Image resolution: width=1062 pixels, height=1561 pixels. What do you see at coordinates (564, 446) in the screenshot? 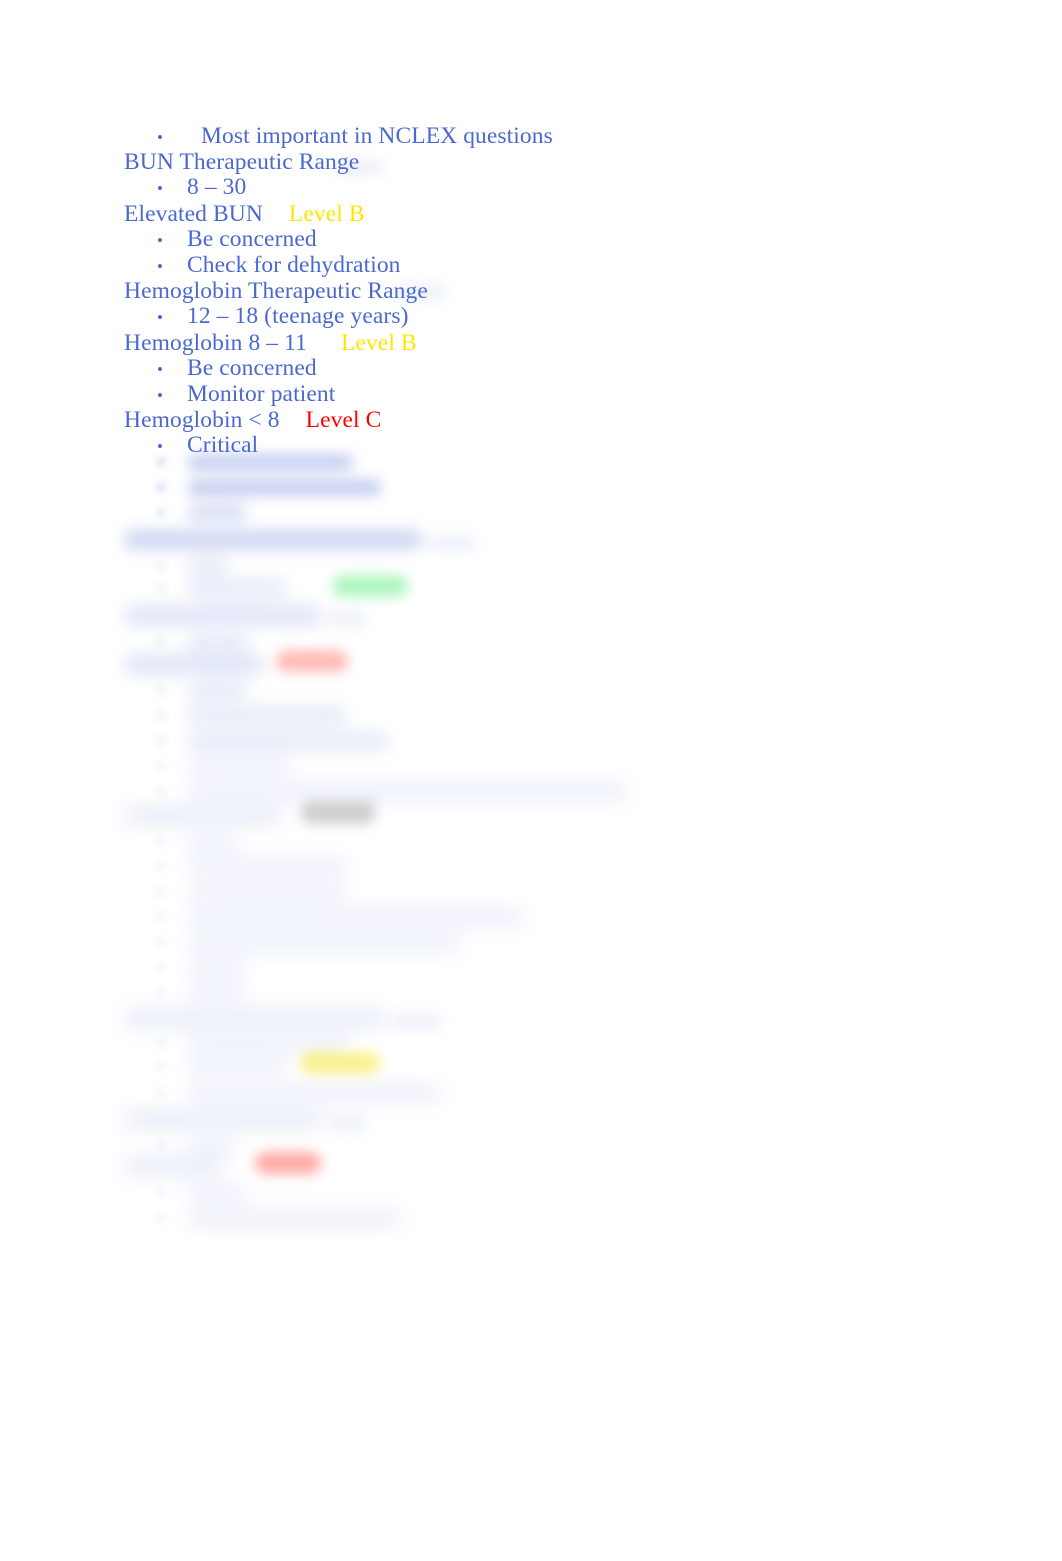
I see `list-item: • Critical` at bounding box center [564, 446].